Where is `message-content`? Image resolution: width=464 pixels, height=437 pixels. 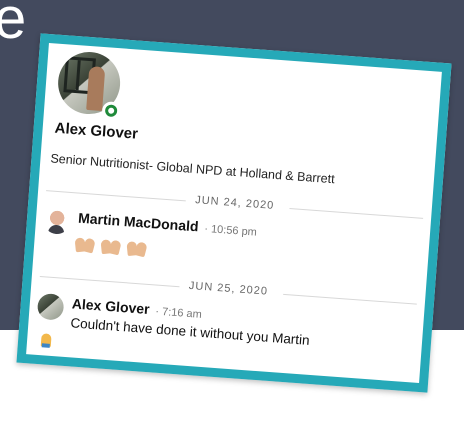 message-content is located at coordinates (111, 245).